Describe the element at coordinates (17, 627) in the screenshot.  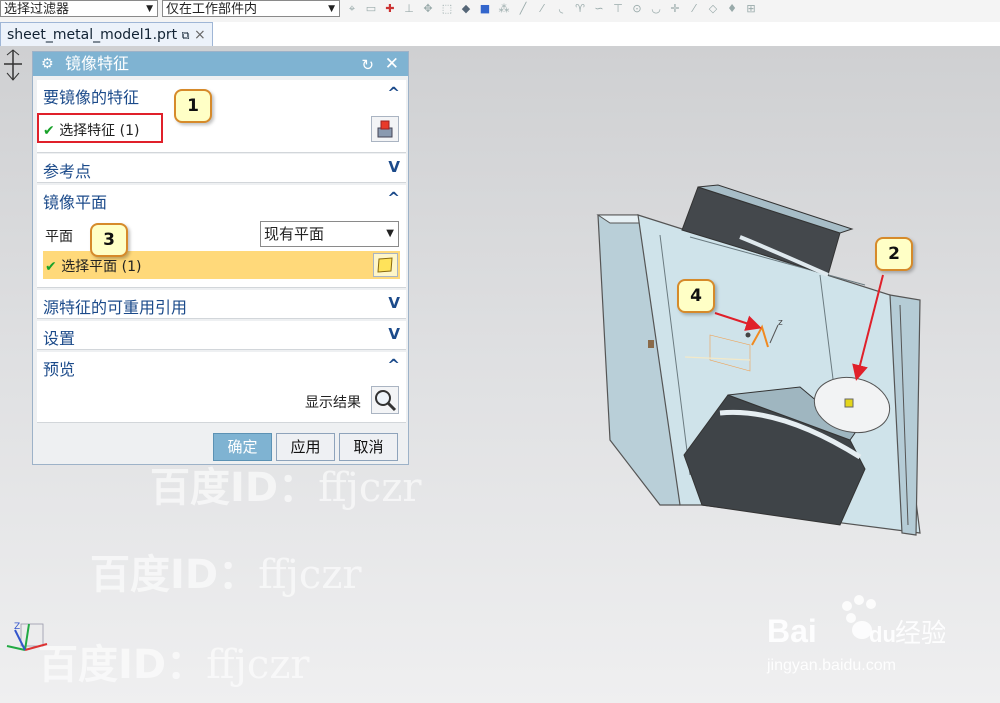
I see `triad-z-label: Z` at that location.